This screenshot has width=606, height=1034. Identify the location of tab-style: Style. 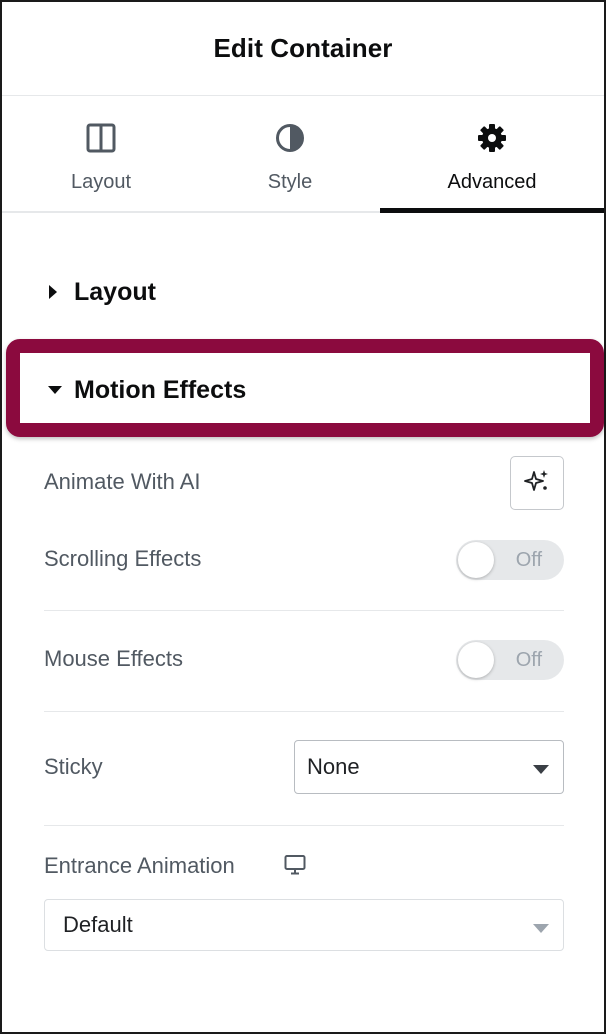
(290, 155).